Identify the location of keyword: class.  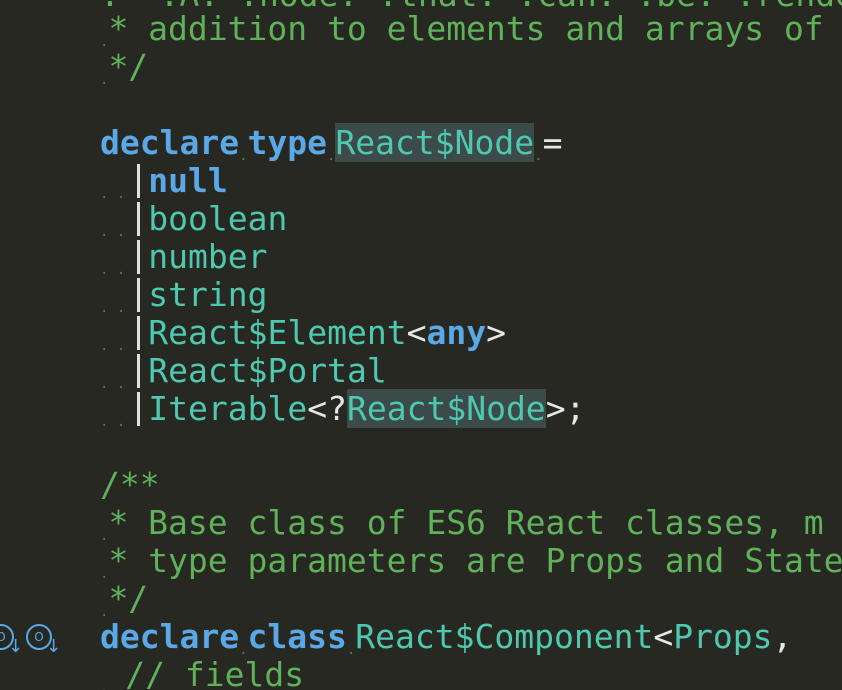
(297, 636).